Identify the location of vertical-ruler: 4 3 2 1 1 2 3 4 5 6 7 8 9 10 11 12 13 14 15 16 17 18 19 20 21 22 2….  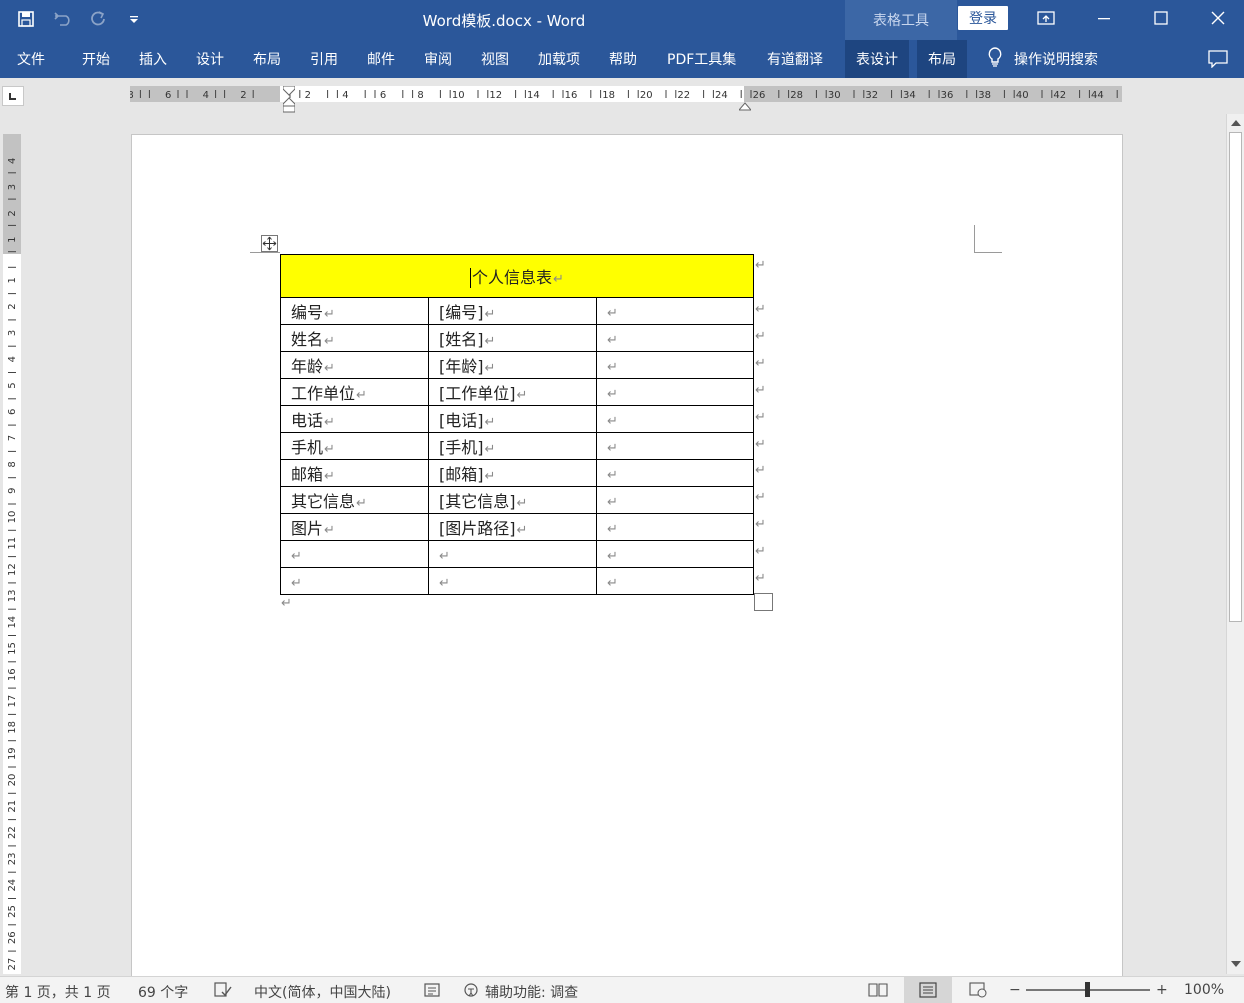
(12, 554).